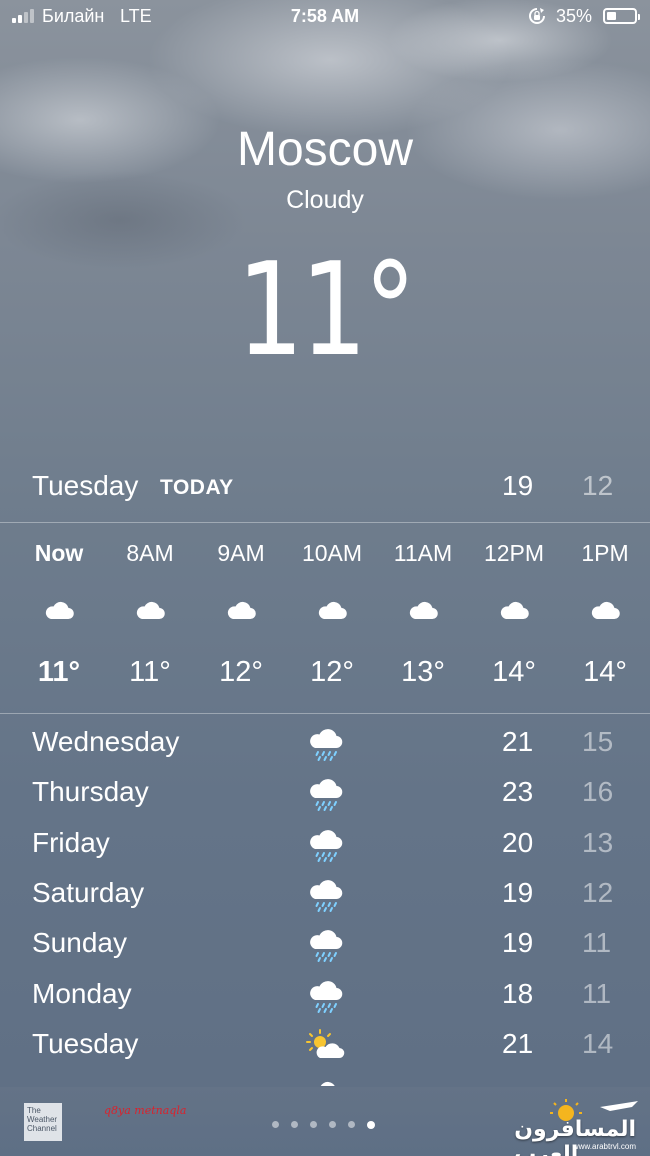  What do you see at coordinates (423, 672) in the screenshot?
I see `hour-temperature: 13°` at bounding box center [423, 672].